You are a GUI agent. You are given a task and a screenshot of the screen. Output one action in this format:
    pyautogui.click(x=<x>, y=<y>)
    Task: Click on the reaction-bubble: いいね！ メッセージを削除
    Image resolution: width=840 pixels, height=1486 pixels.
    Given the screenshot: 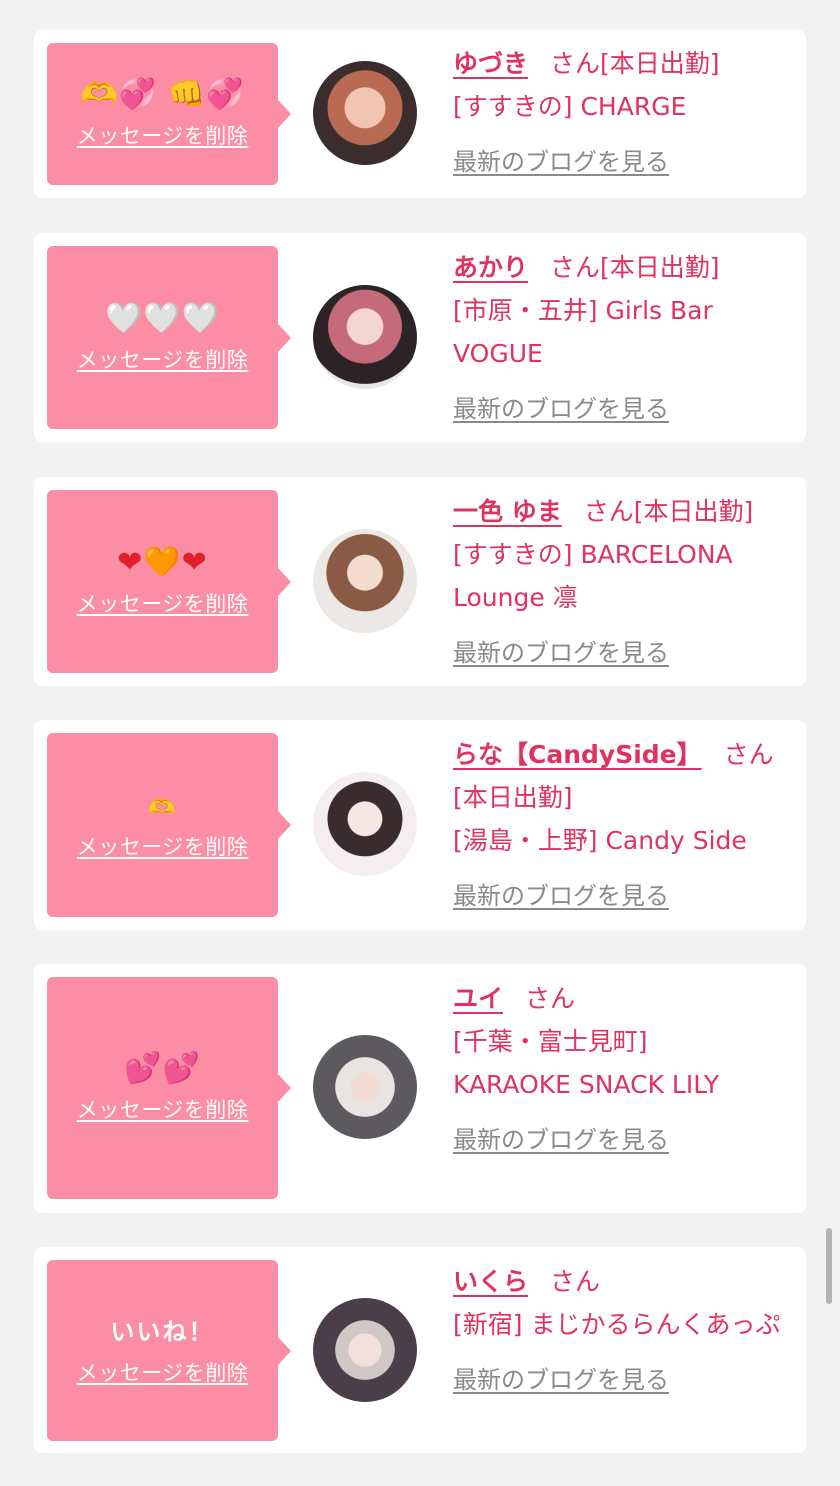 What is the action you would take?
    pyautogui.click(x=169, y=1350)
    